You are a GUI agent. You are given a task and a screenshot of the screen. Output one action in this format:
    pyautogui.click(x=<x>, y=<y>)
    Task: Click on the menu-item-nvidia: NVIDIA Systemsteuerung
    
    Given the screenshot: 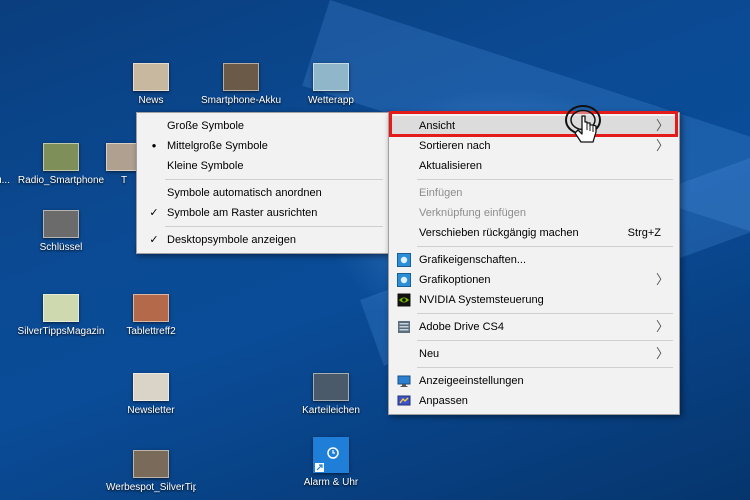 What is the action you would take?
    pyautogui.click(x=534, y=300)
    